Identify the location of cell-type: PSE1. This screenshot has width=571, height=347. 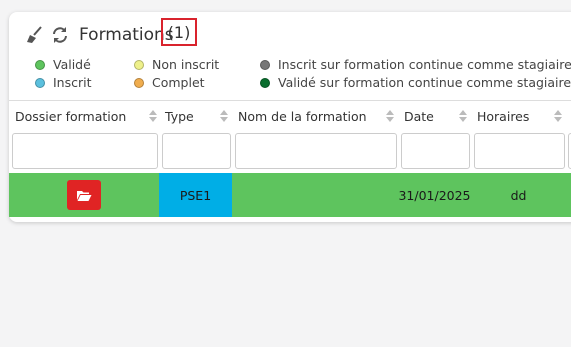
(195, 195).